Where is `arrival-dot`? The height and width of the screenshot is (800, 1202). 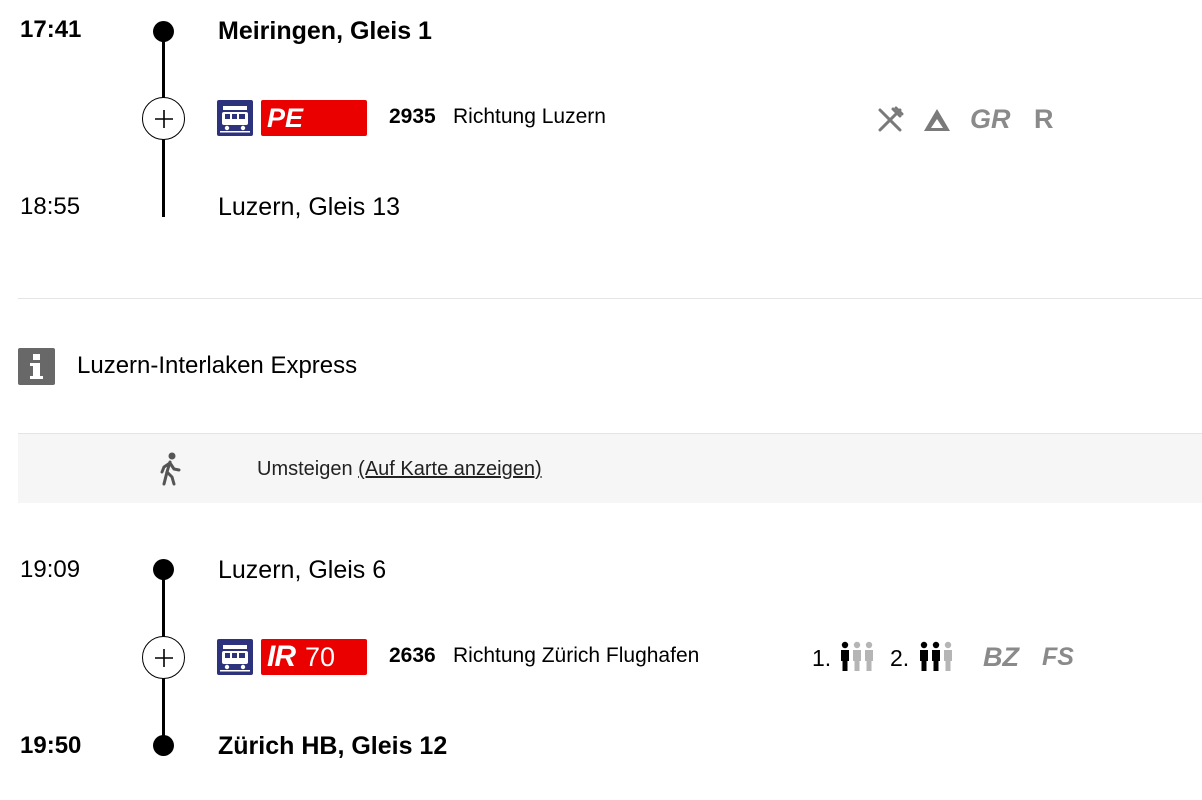
arrival-dot is located at coordinates (163, 745).